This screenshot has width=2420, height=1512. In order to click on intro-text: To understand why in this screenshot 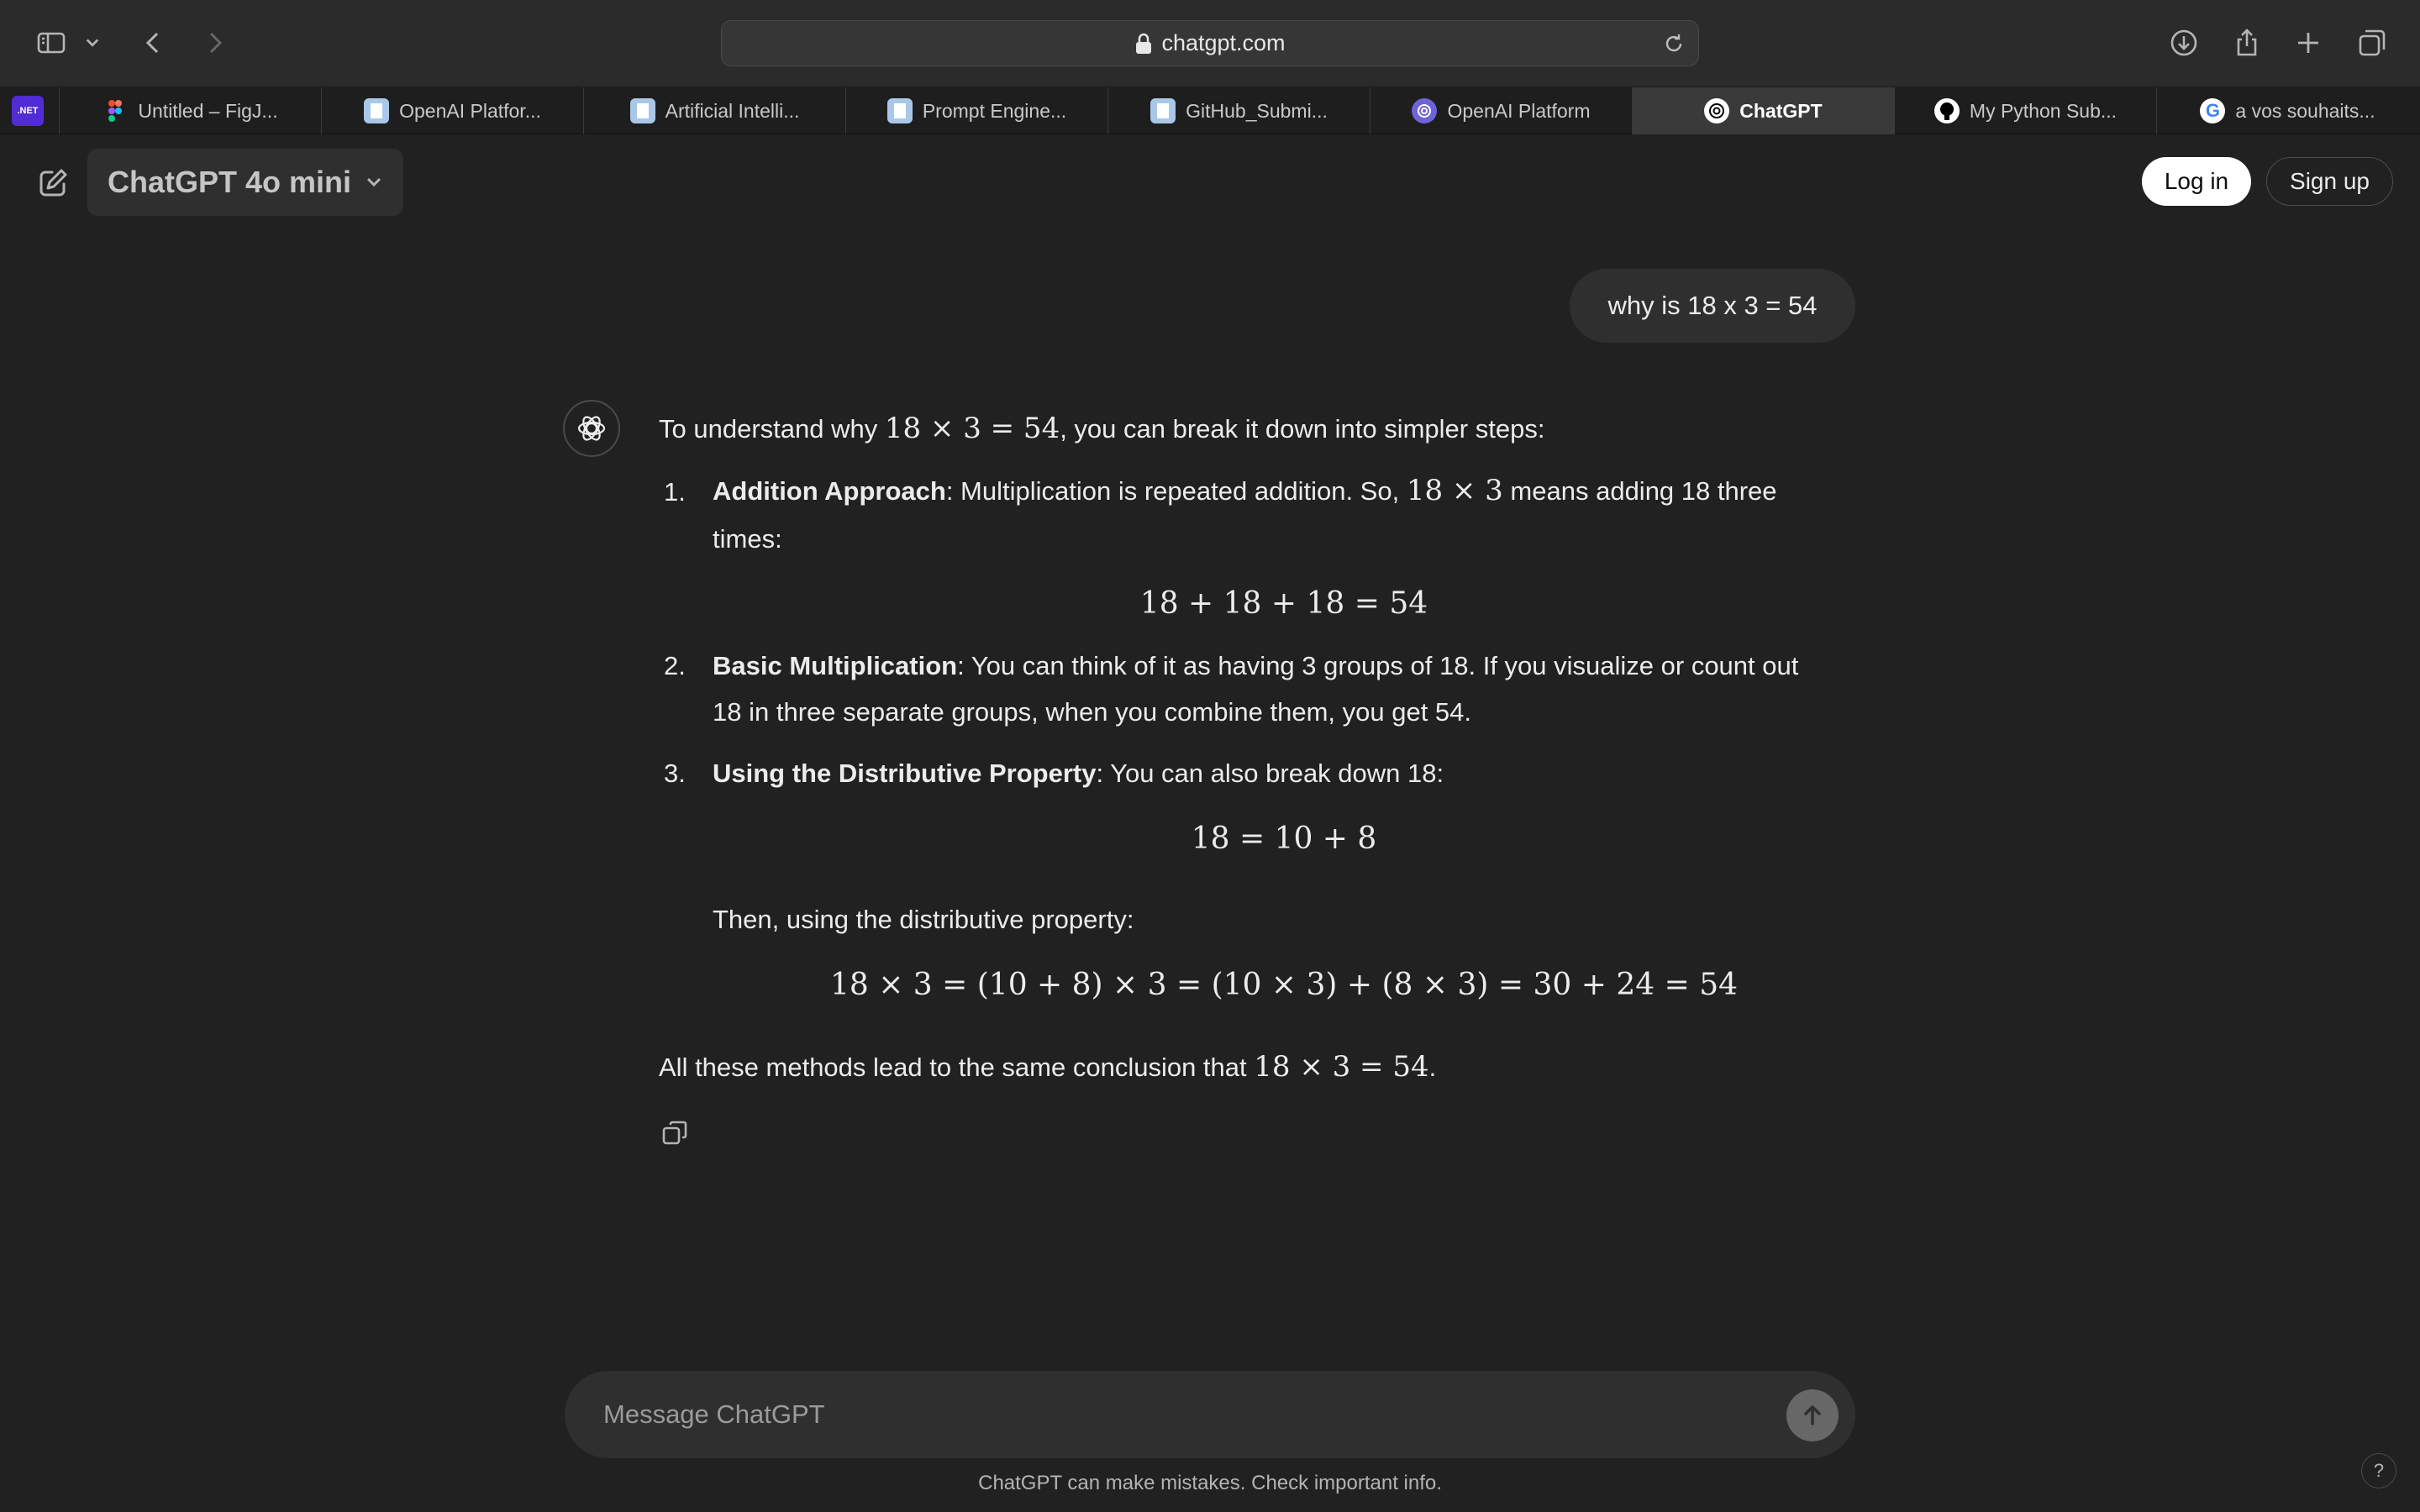, I will do `click(772, 429)`.